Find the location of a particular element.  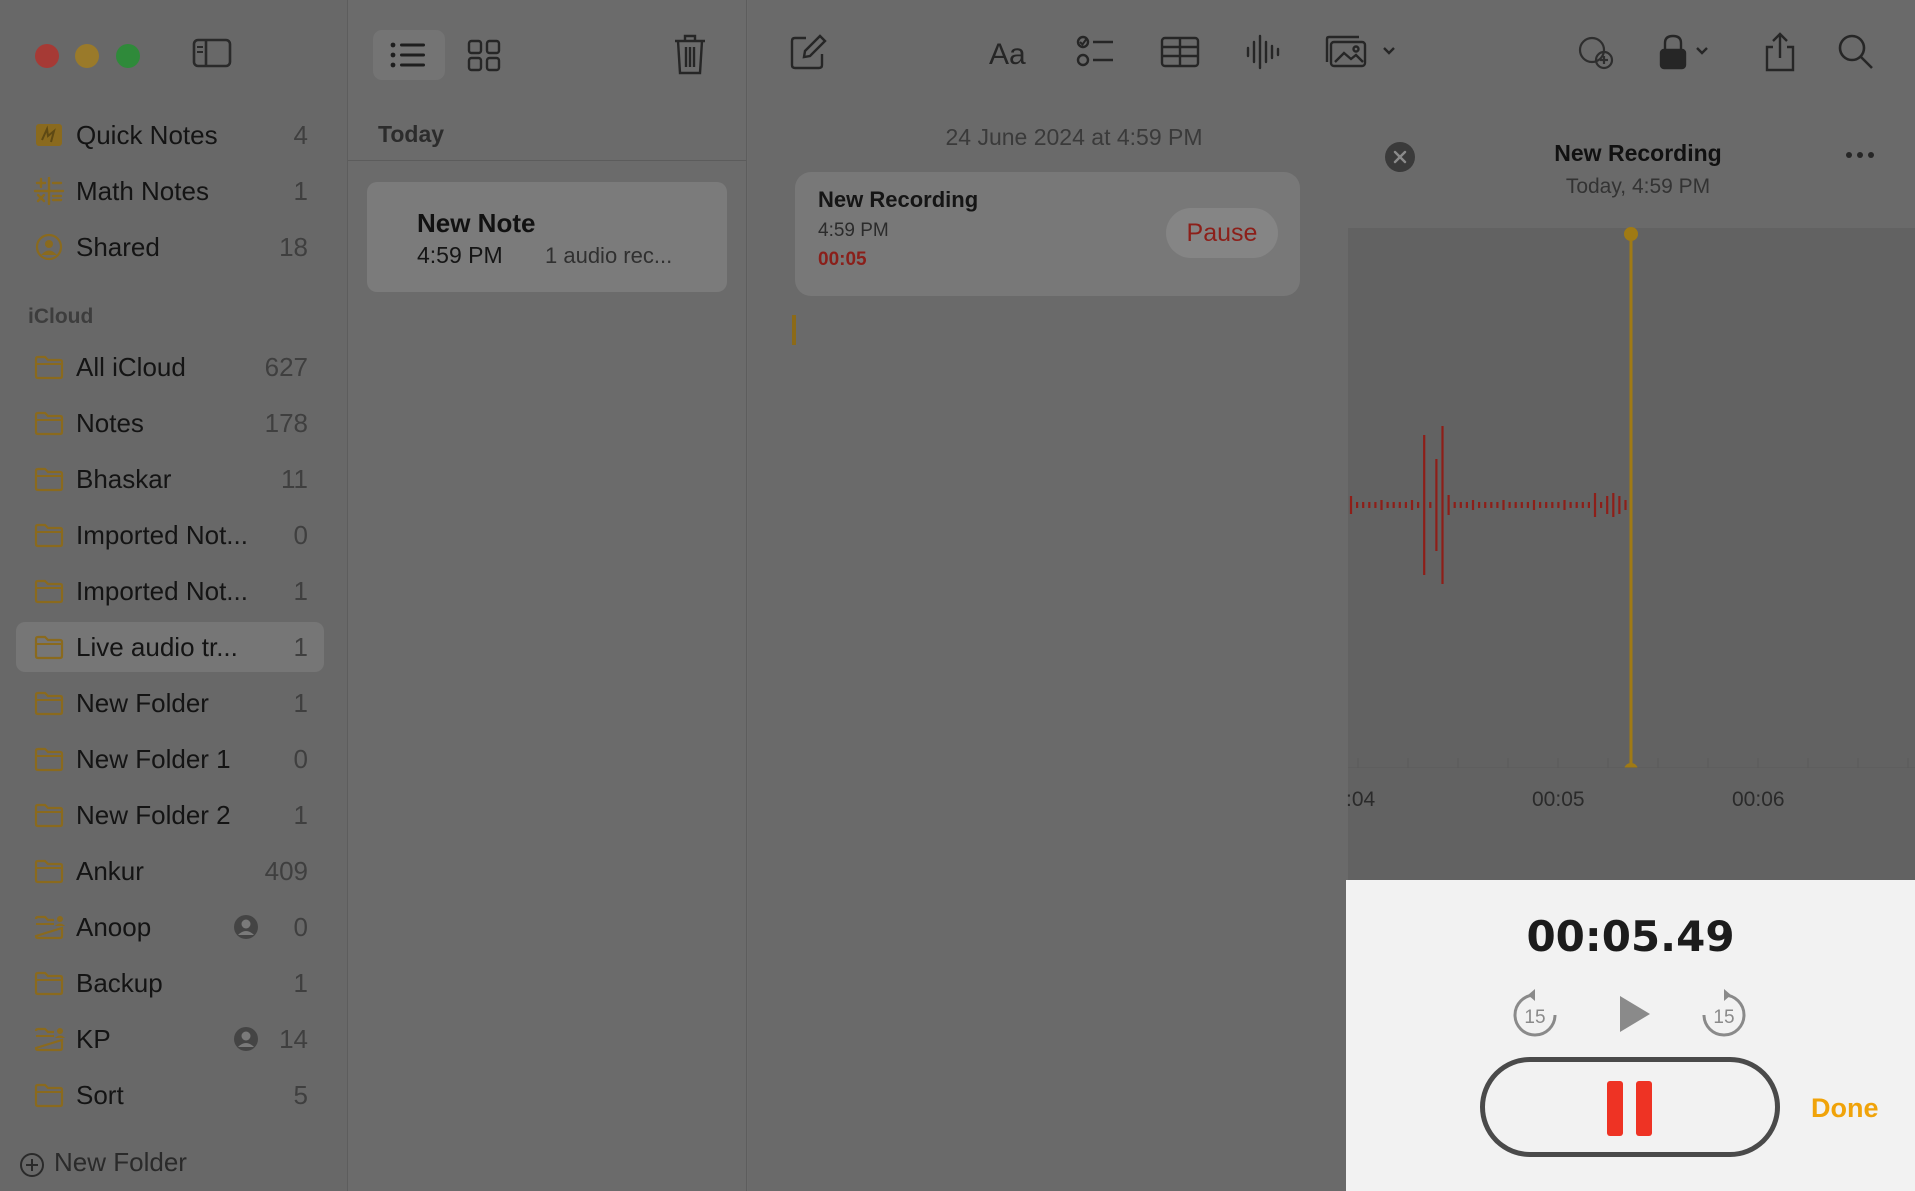

delete-button is located at coordinates (690, 55).